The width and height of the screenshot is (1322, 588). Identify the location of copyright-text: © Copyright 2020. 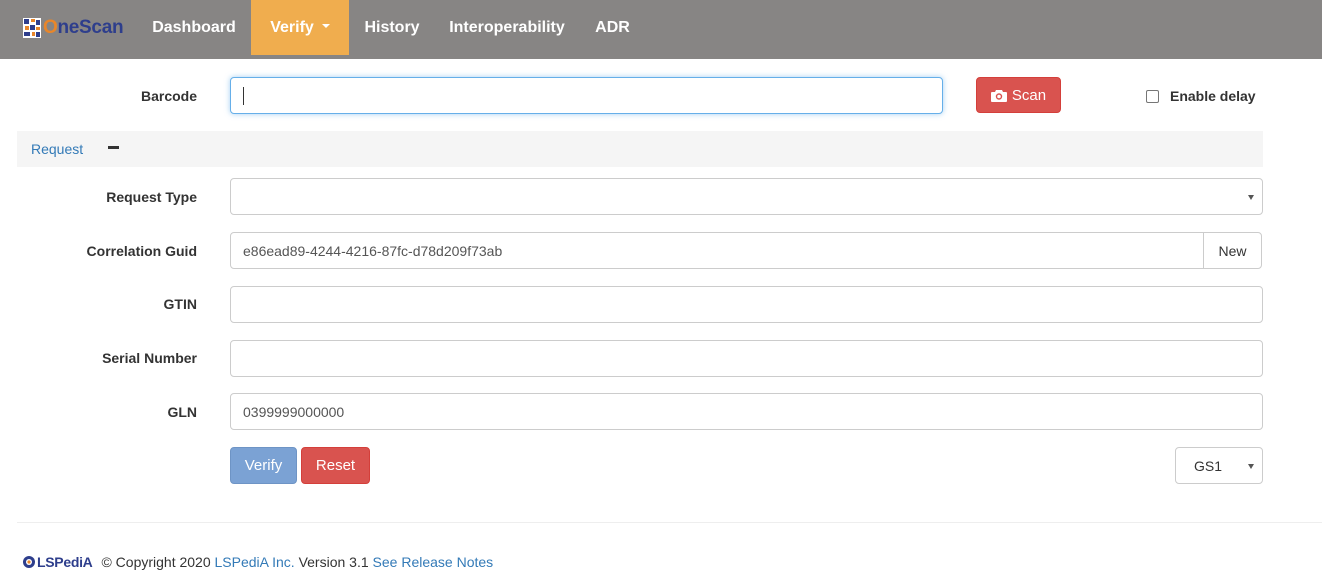
(156, 562).